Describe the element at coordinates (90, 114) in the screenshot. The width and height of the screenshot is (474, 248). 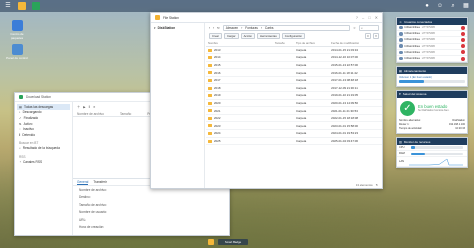
I see `column-header: Nombre de archivo` at that location.